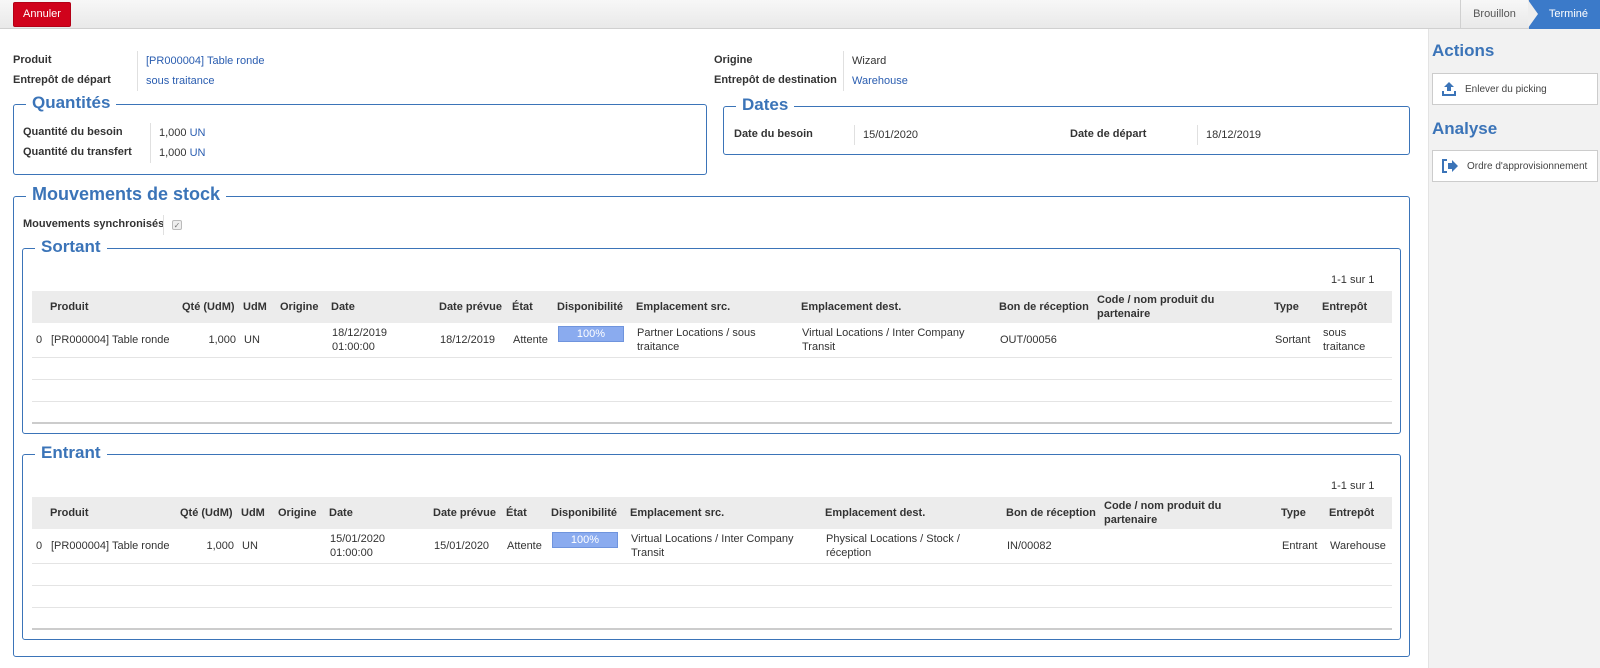  What do you see at coordinates (715, 340) in the screenshot?
I see `cell-src-location: Partner Locations / sous traitance` at bounding box center [715, 340].